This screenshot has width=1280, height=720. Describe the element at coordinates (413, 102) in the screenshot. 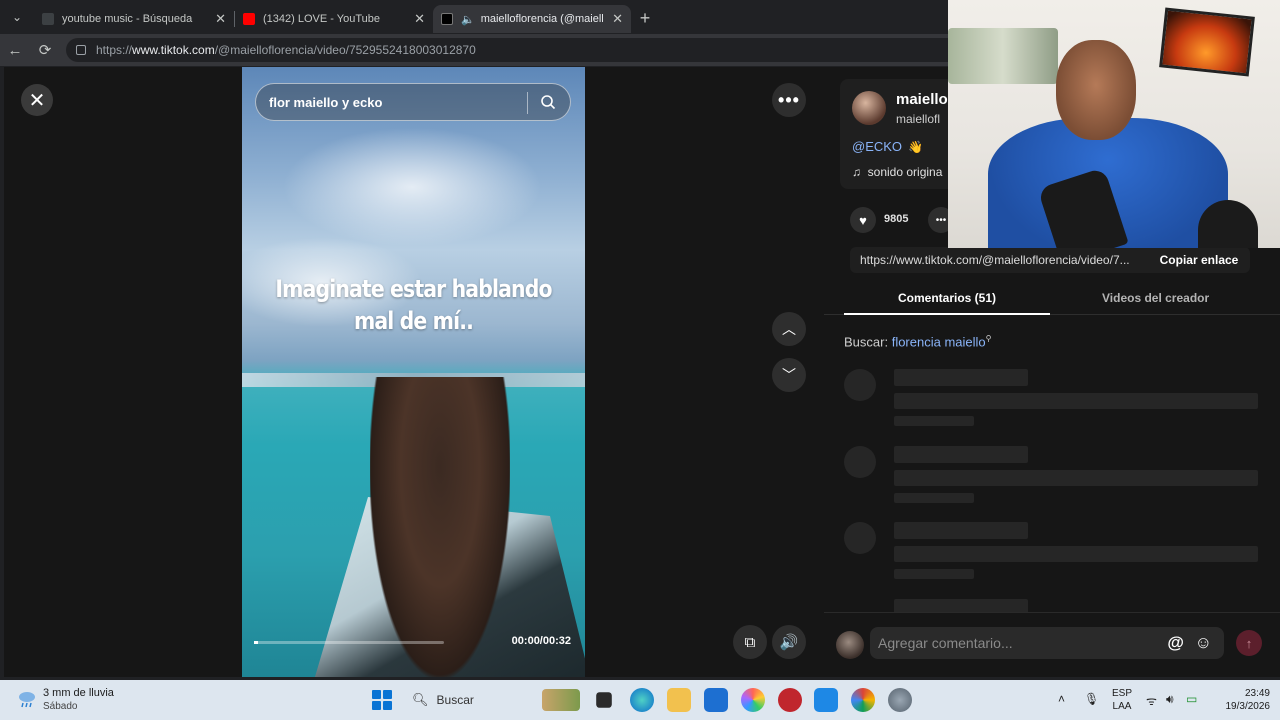

I see `video-search-input: flor maiello y ecko` at that location.